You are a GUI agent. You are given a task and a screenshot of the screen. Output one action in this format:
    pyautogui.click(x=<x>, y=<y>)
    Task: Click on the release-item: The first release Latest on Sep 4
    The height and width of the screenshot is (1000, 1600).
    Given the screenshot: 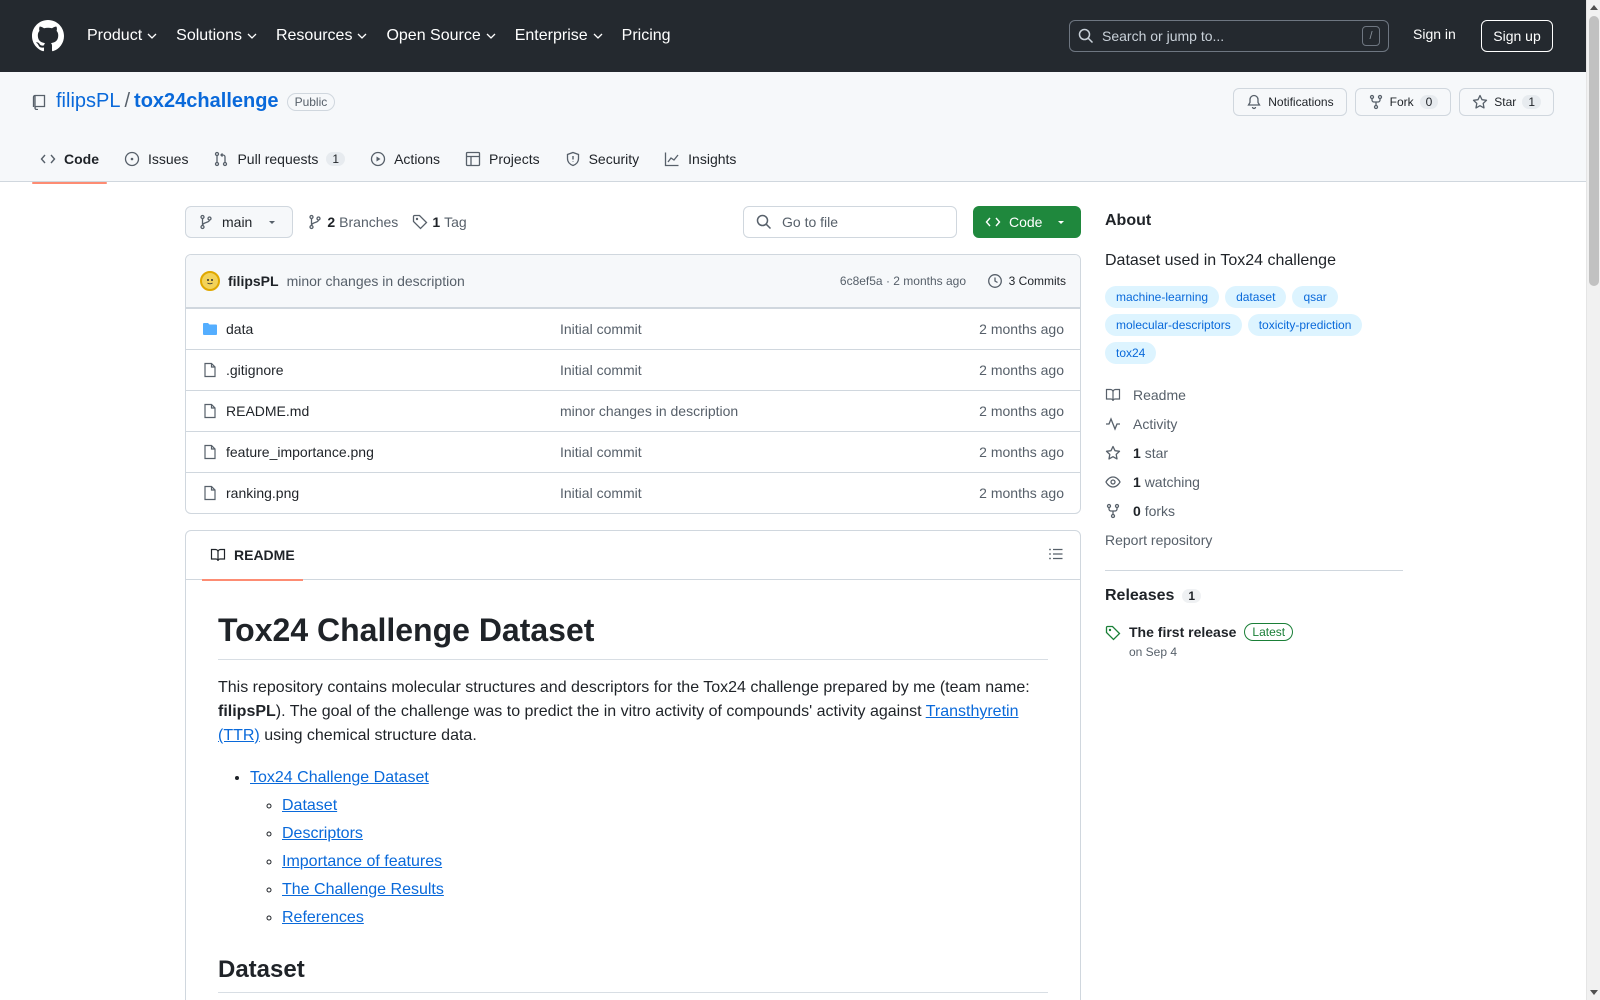 What is the action you would take?
    pyautogui.click(x=1254, y=641)
    